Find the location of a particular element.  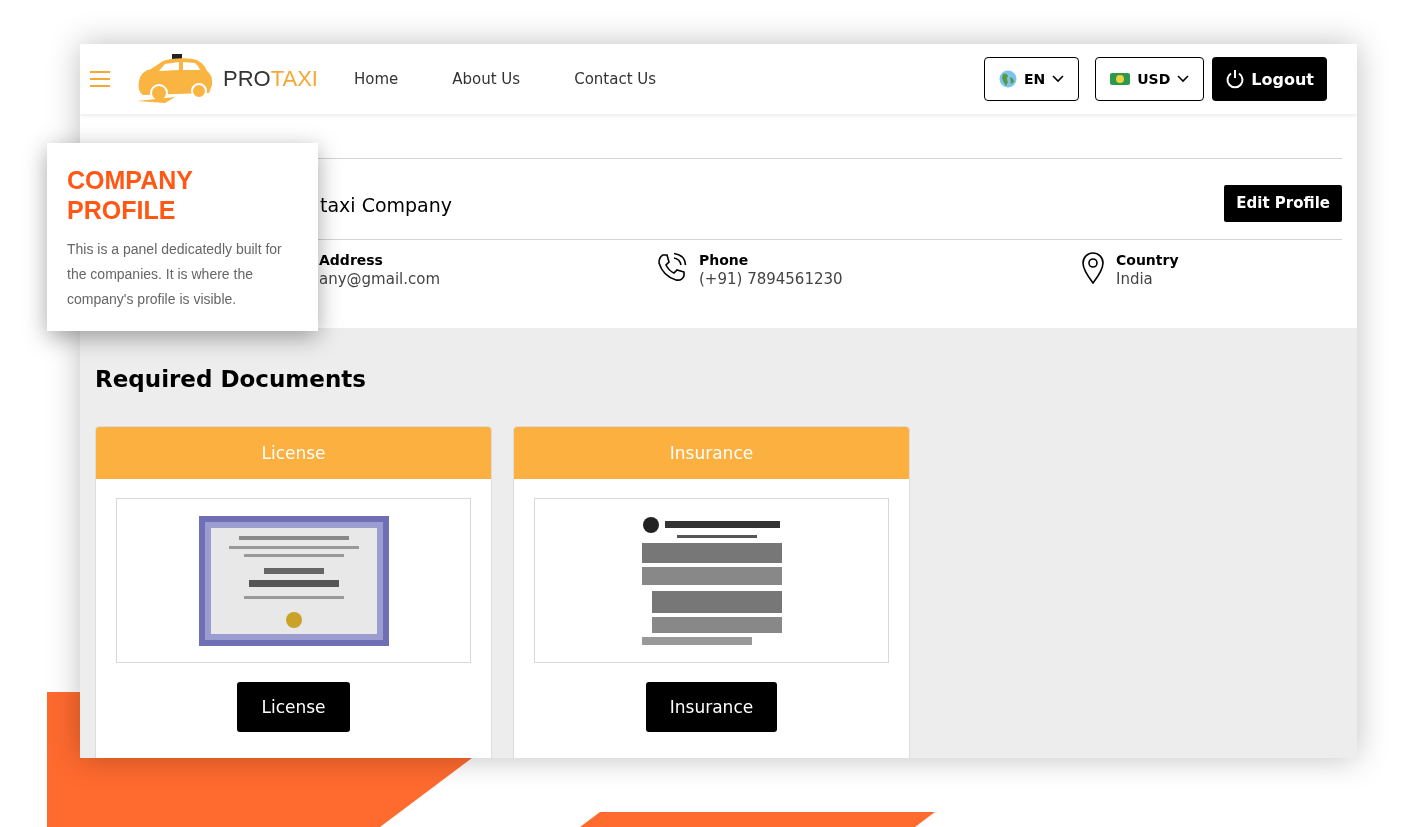

banknote-icon is located at coordinates (1120, 79).